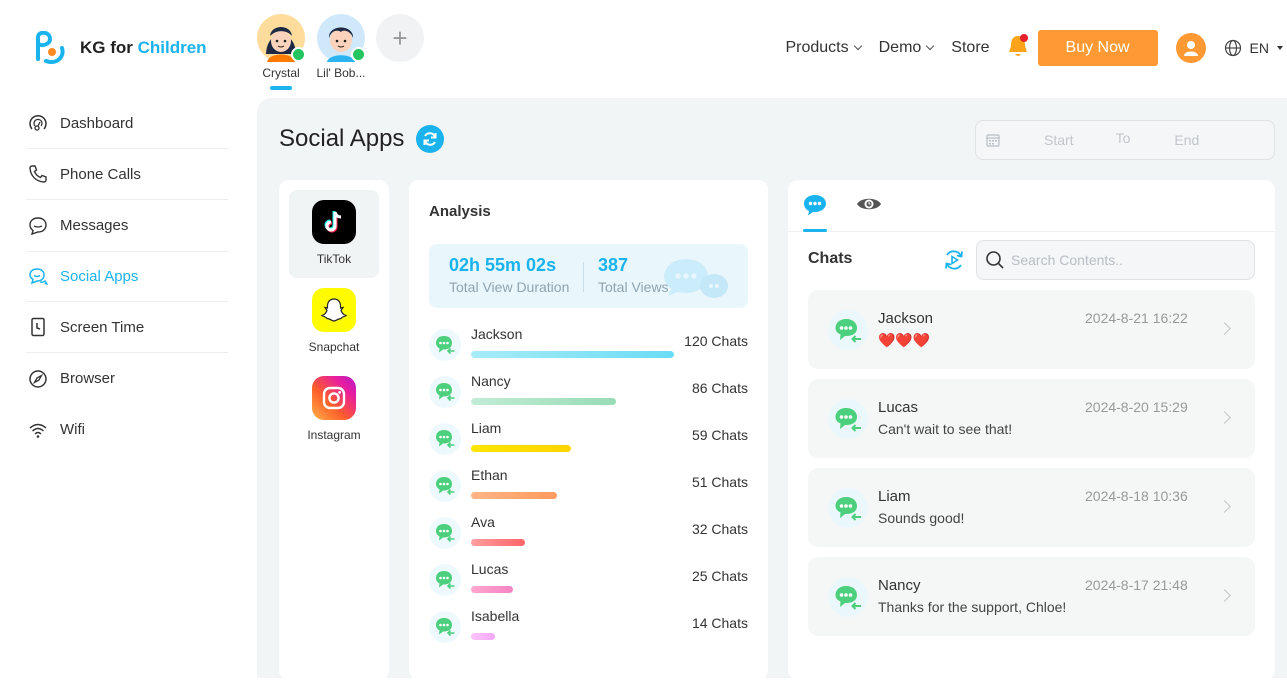 The height and width of the screenshot is (680, 1287). What do you see at coordinates (281, 88) in the screenshot?
I see `active-child-indicator` at bounding box center [281, 88].